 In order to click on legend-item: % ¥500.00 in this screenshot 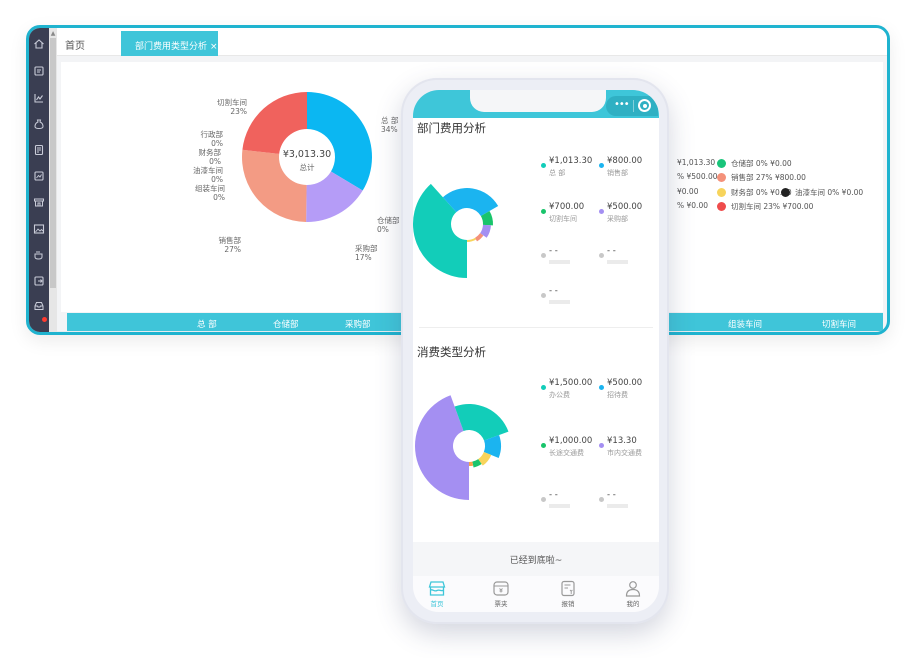, I will do `click(697, 176)`.